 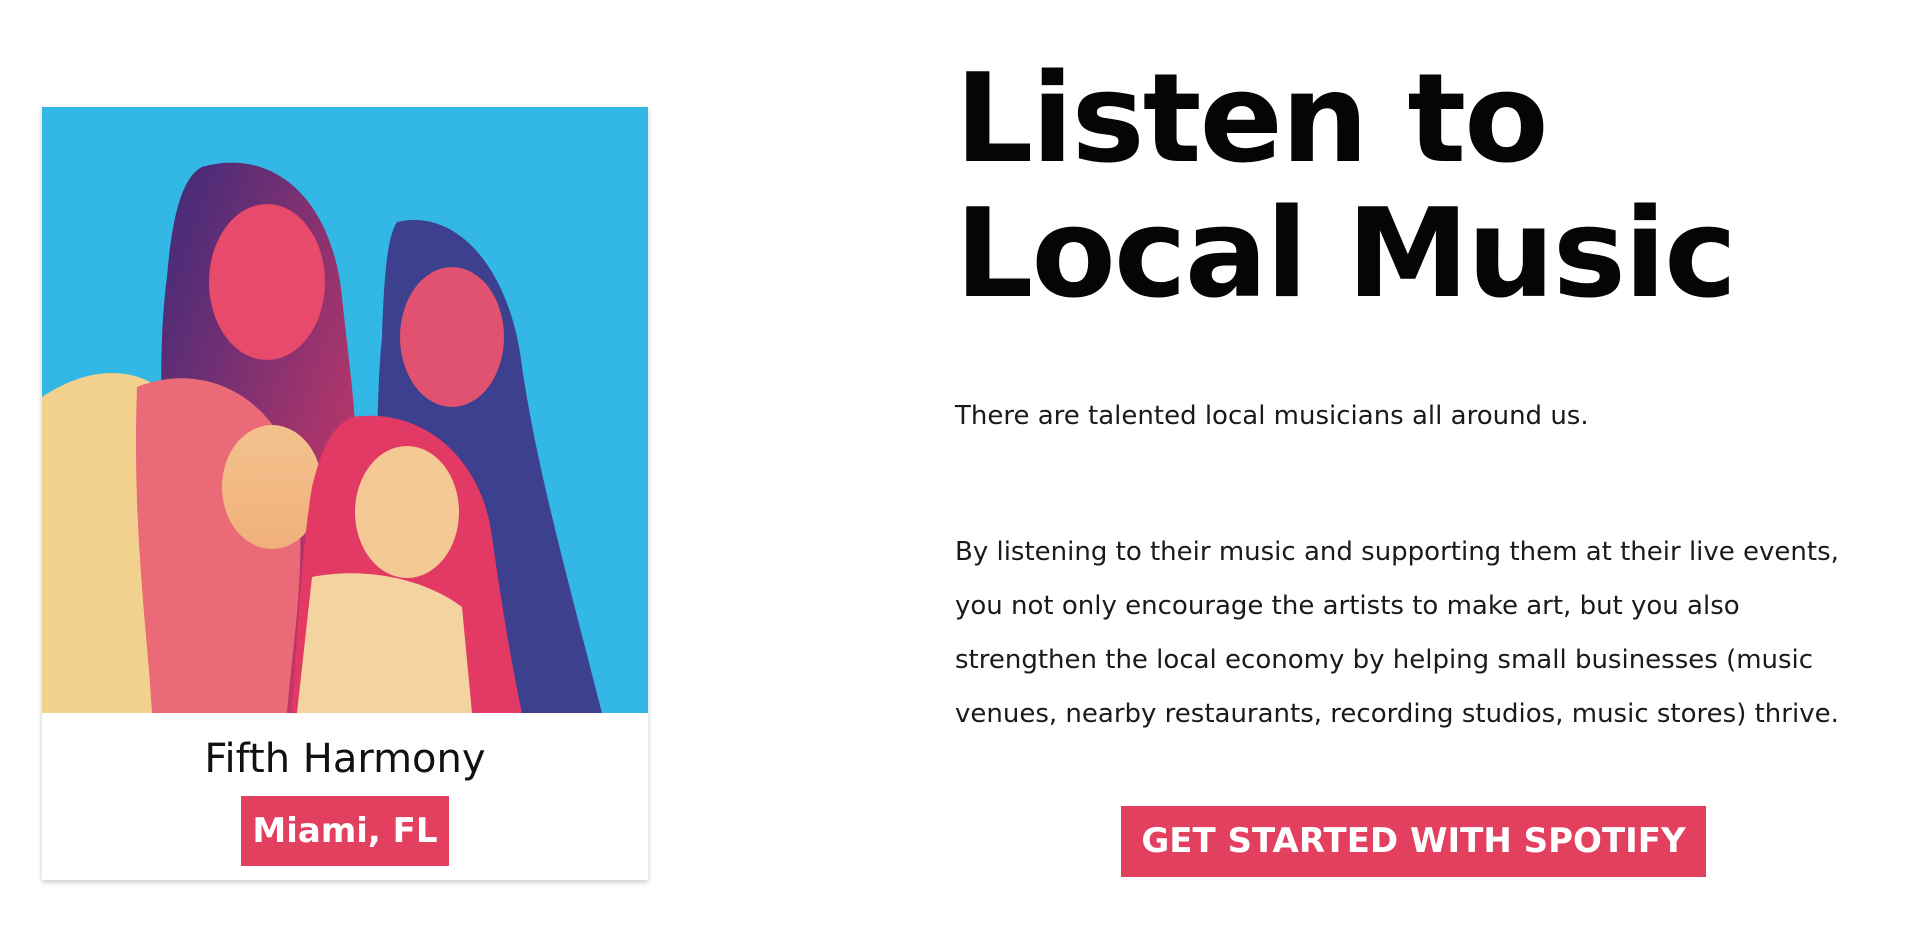 I want to click on artist-location-badge: Miami, FL, so click(x=345, y=831).